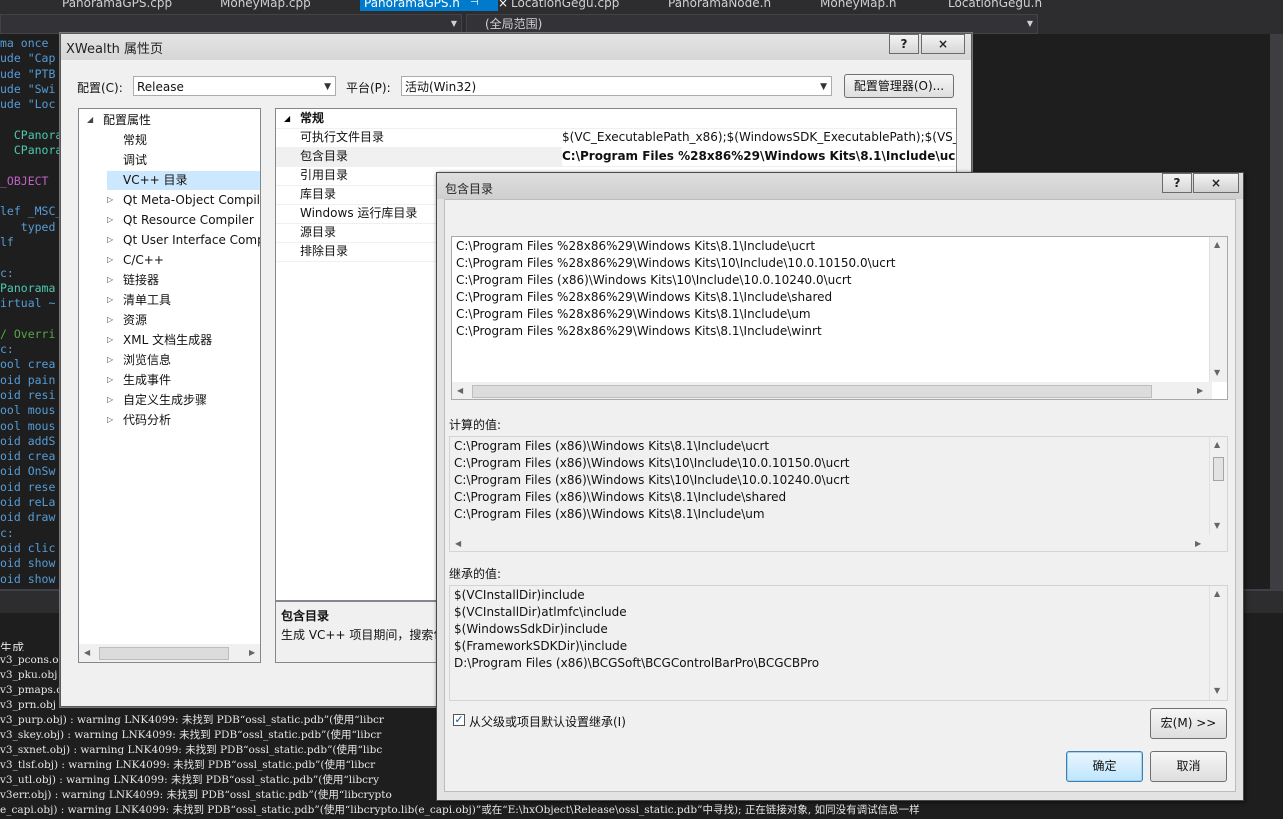  I want to click on tree-item-custom-build: 自定义生成步骤, so click(165, 400).